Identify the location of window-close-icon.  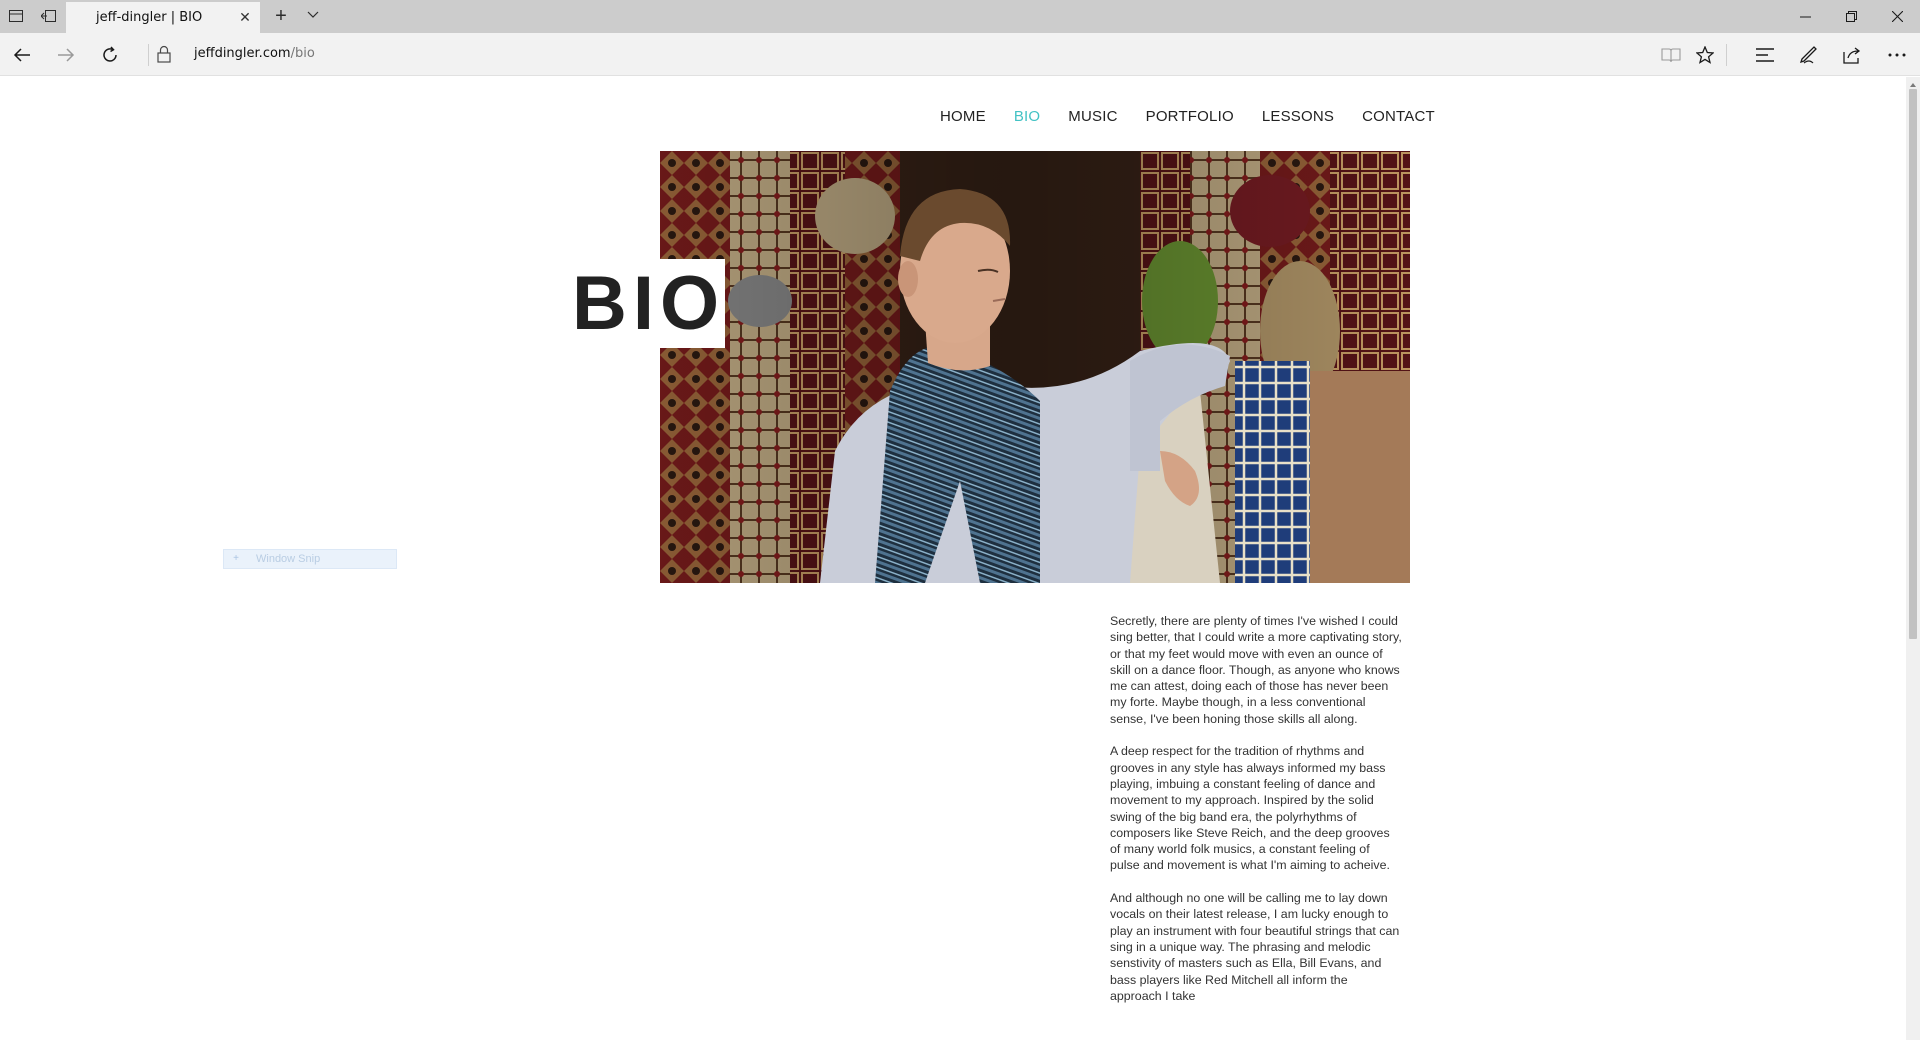
(1897, 16).